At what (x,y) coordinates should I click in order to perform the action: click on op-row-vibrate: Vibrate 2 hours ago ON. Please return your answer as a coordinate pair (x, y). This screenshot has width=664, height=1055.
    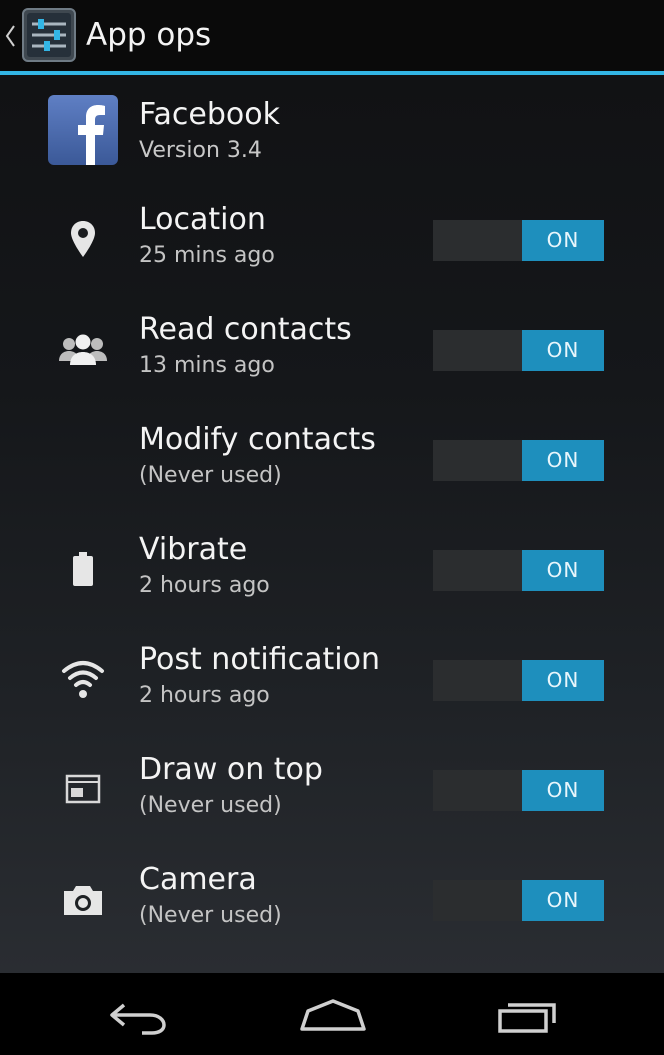
    Looking at the image, I should click on (332, 570).